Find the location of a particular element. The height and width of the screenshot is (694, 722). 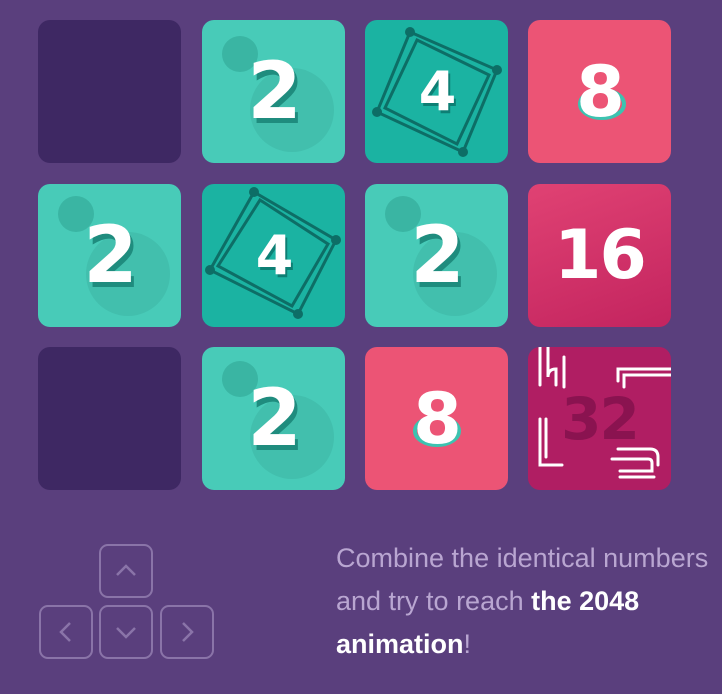

chevron-right-icon is located at coordinates (188, 632).